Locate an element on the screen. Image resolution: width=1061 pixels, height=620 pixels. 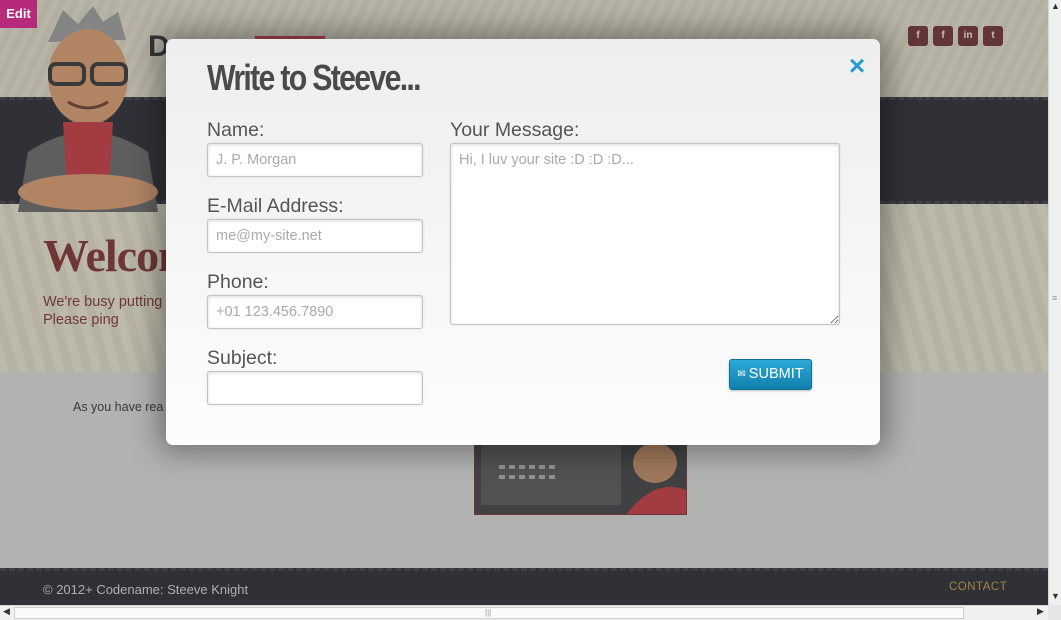
submit-button: ✉ SUBMIT is located at coordinates (770, 374).